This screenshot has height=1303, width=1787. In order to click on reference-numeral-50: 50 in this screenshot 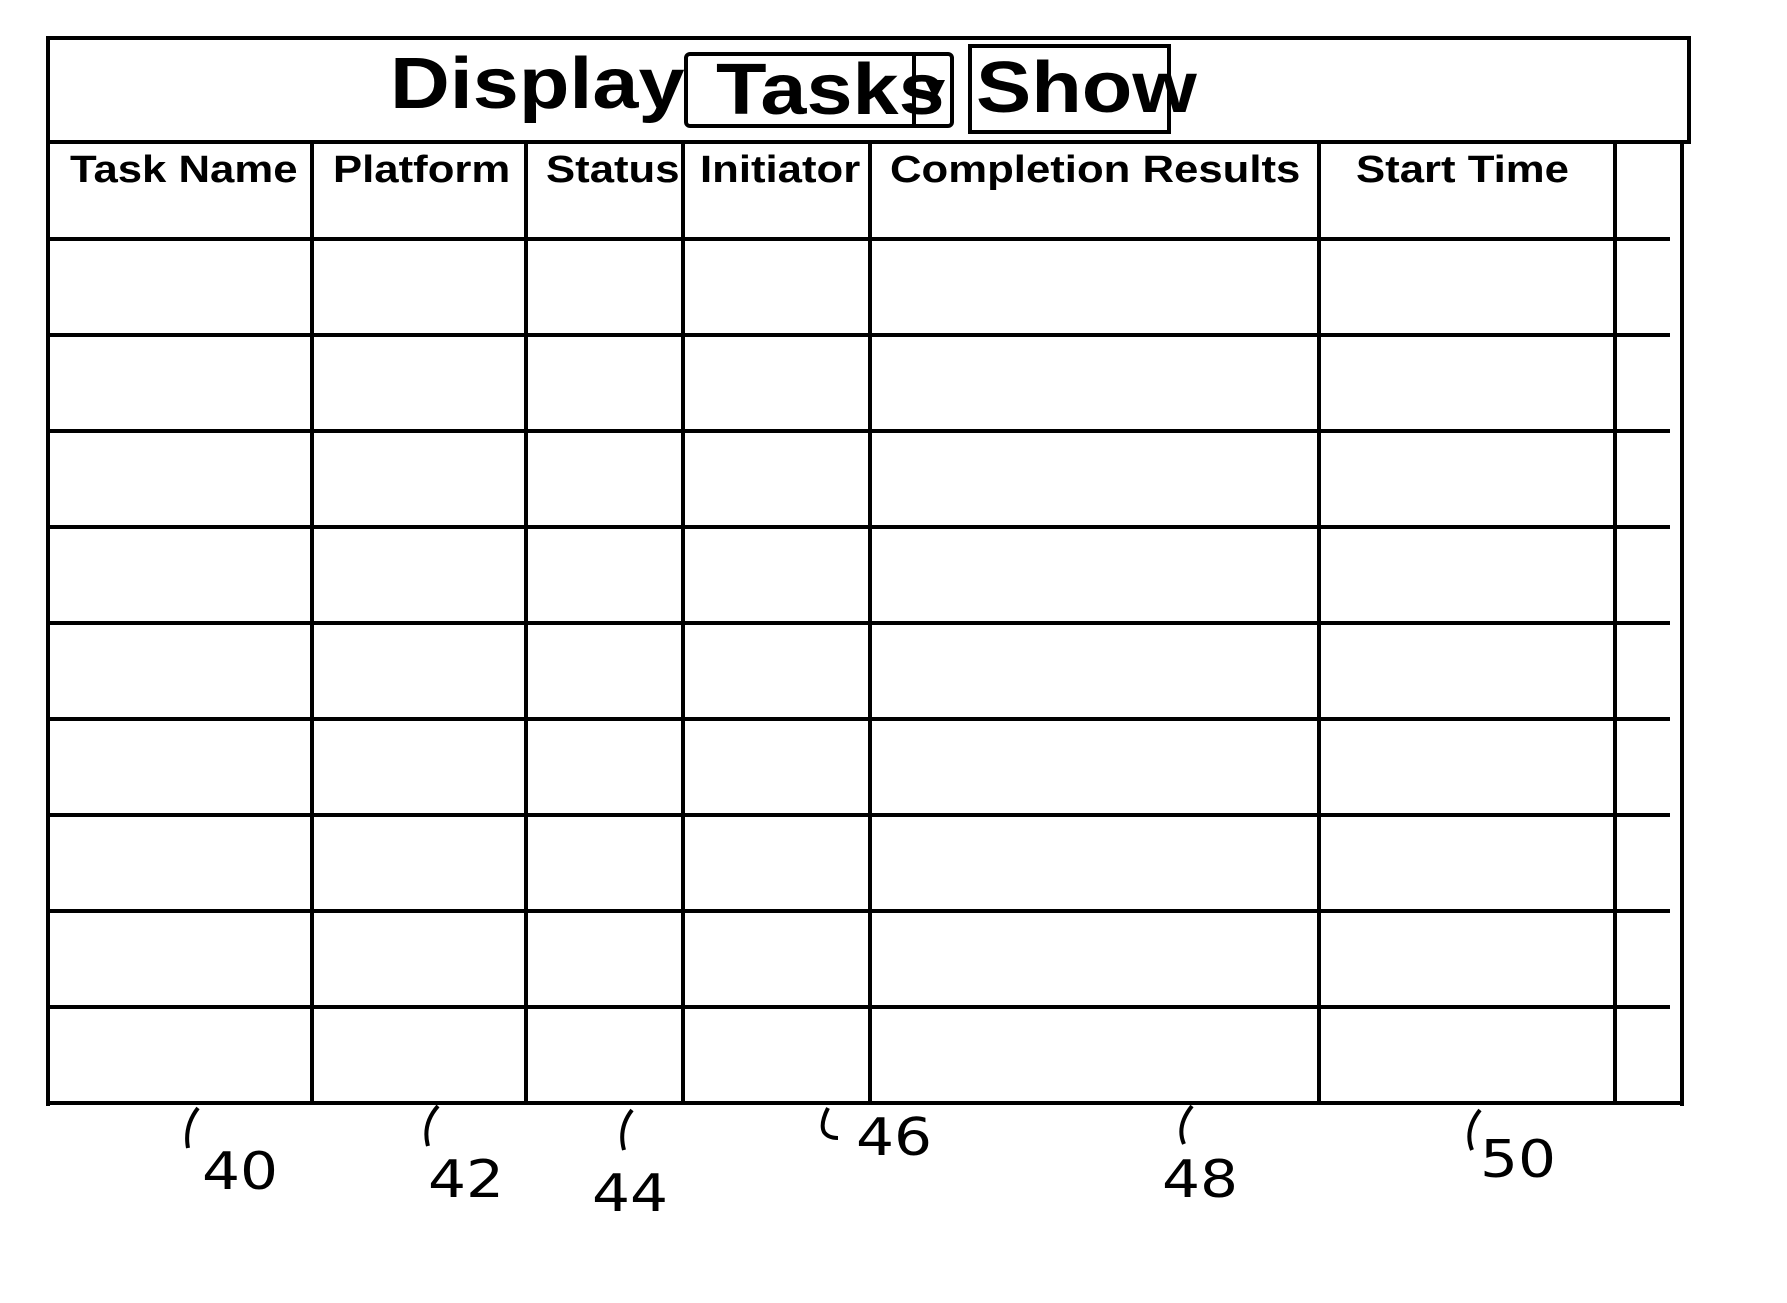, I will do `click(1518, 1160)`.